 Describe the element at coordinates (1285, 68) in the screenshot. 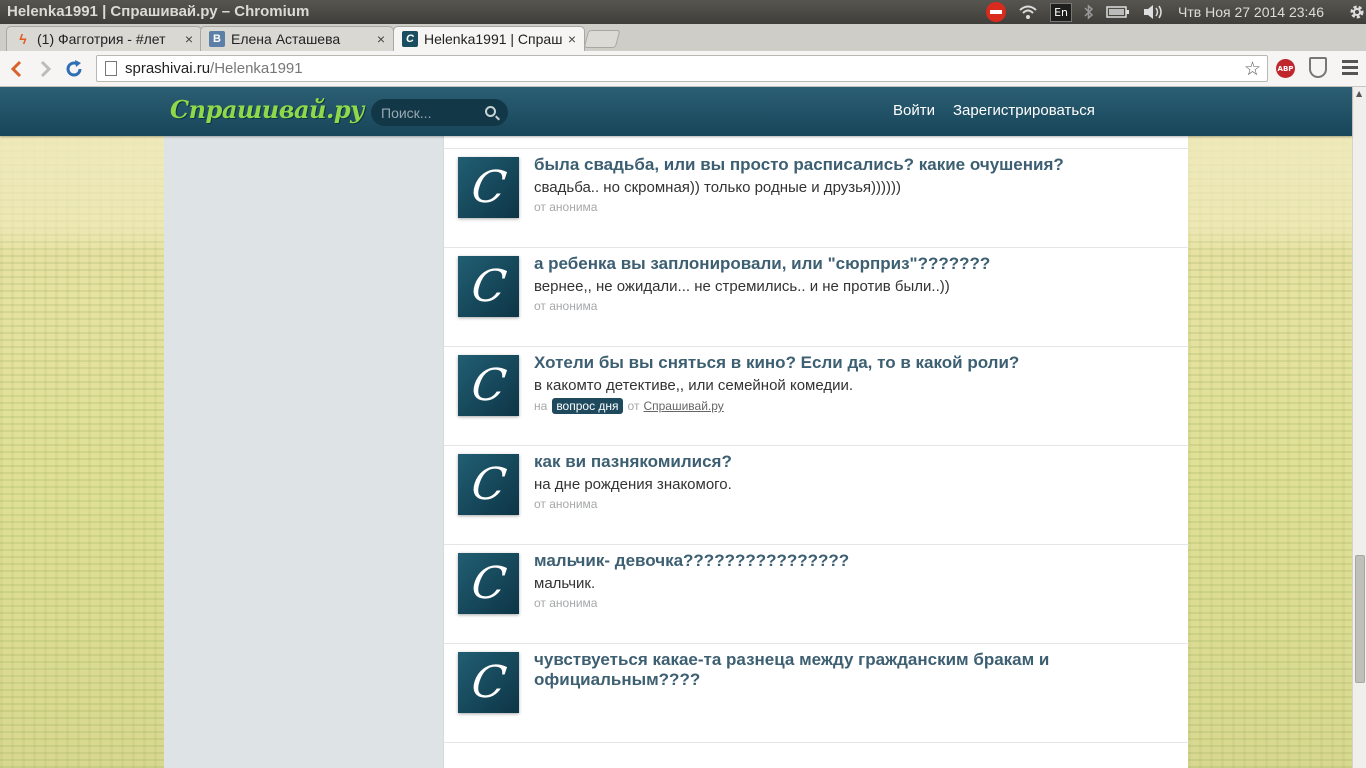

I see `adblock-plus-icon: ABP` at that location.